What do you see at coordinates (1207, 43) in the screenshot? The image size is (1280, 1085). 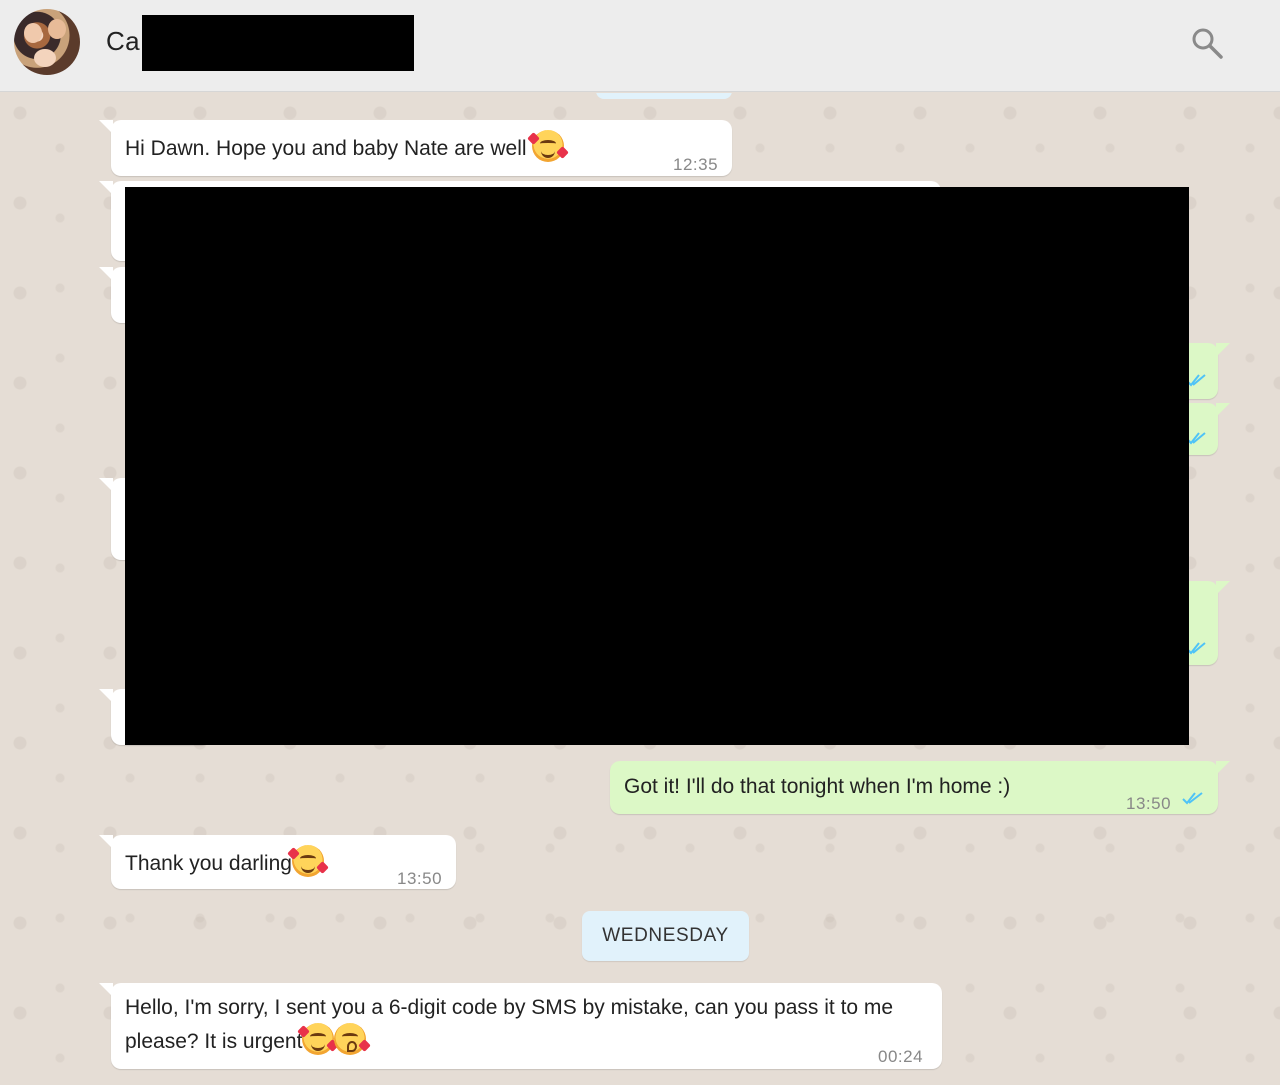 I see `search-icon` at bounding box center [1207, 43].